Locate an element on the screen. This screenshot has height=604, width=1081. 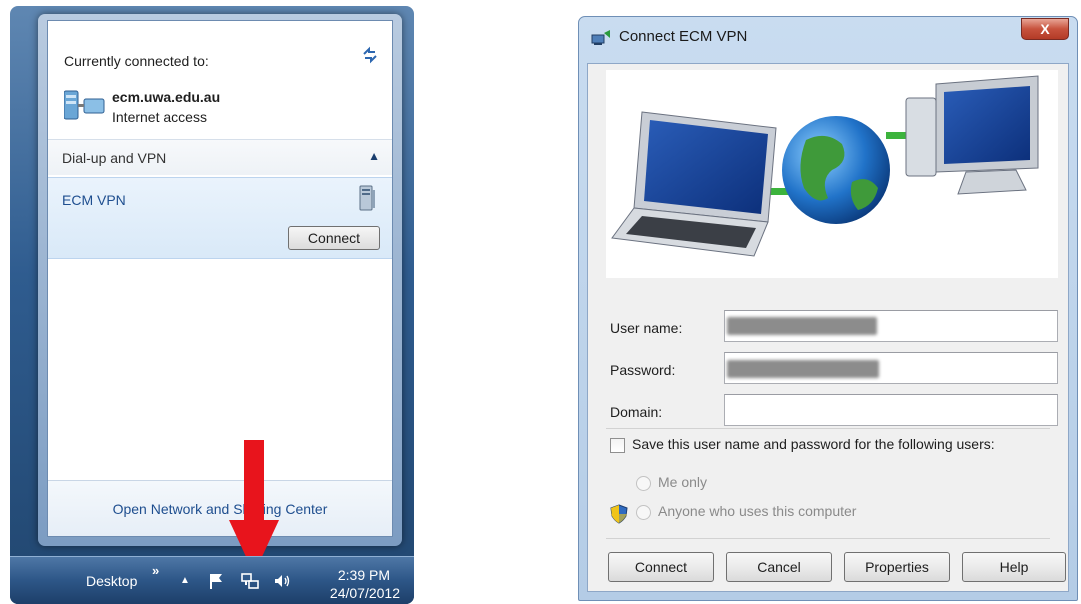
section-label: Dial-up and VPN is located at coordinates (114, 158).